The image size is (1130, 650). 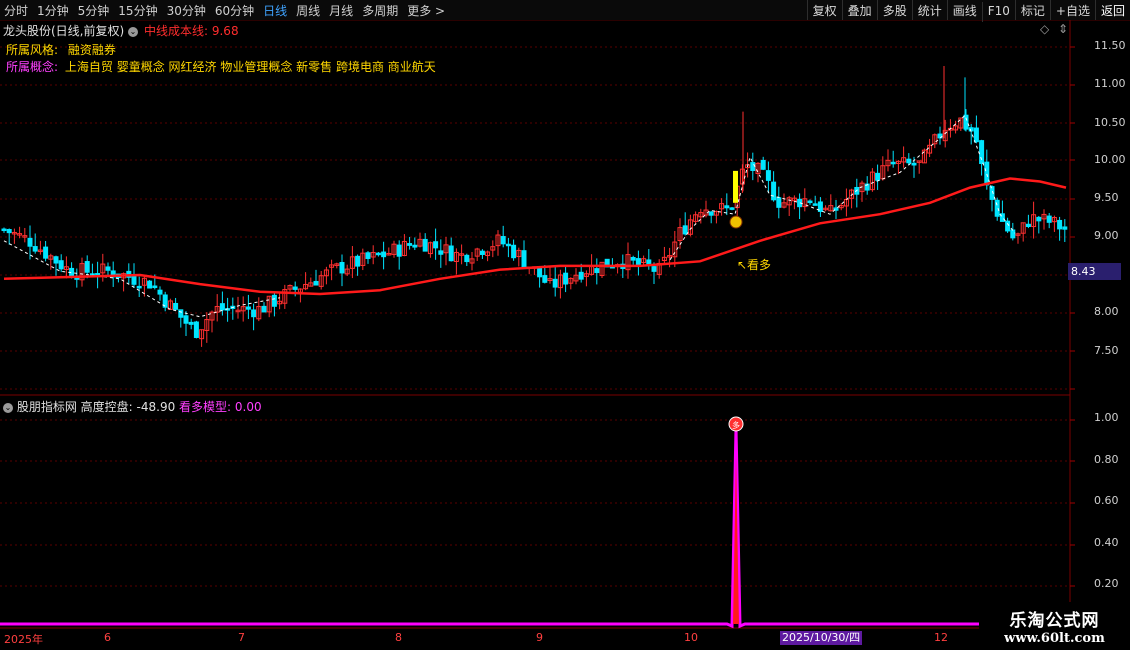 What do you see at coordinates (1110, 159) in the screenshot?
I see `y-tick: 10.00` at bounding box center [1110, 159].